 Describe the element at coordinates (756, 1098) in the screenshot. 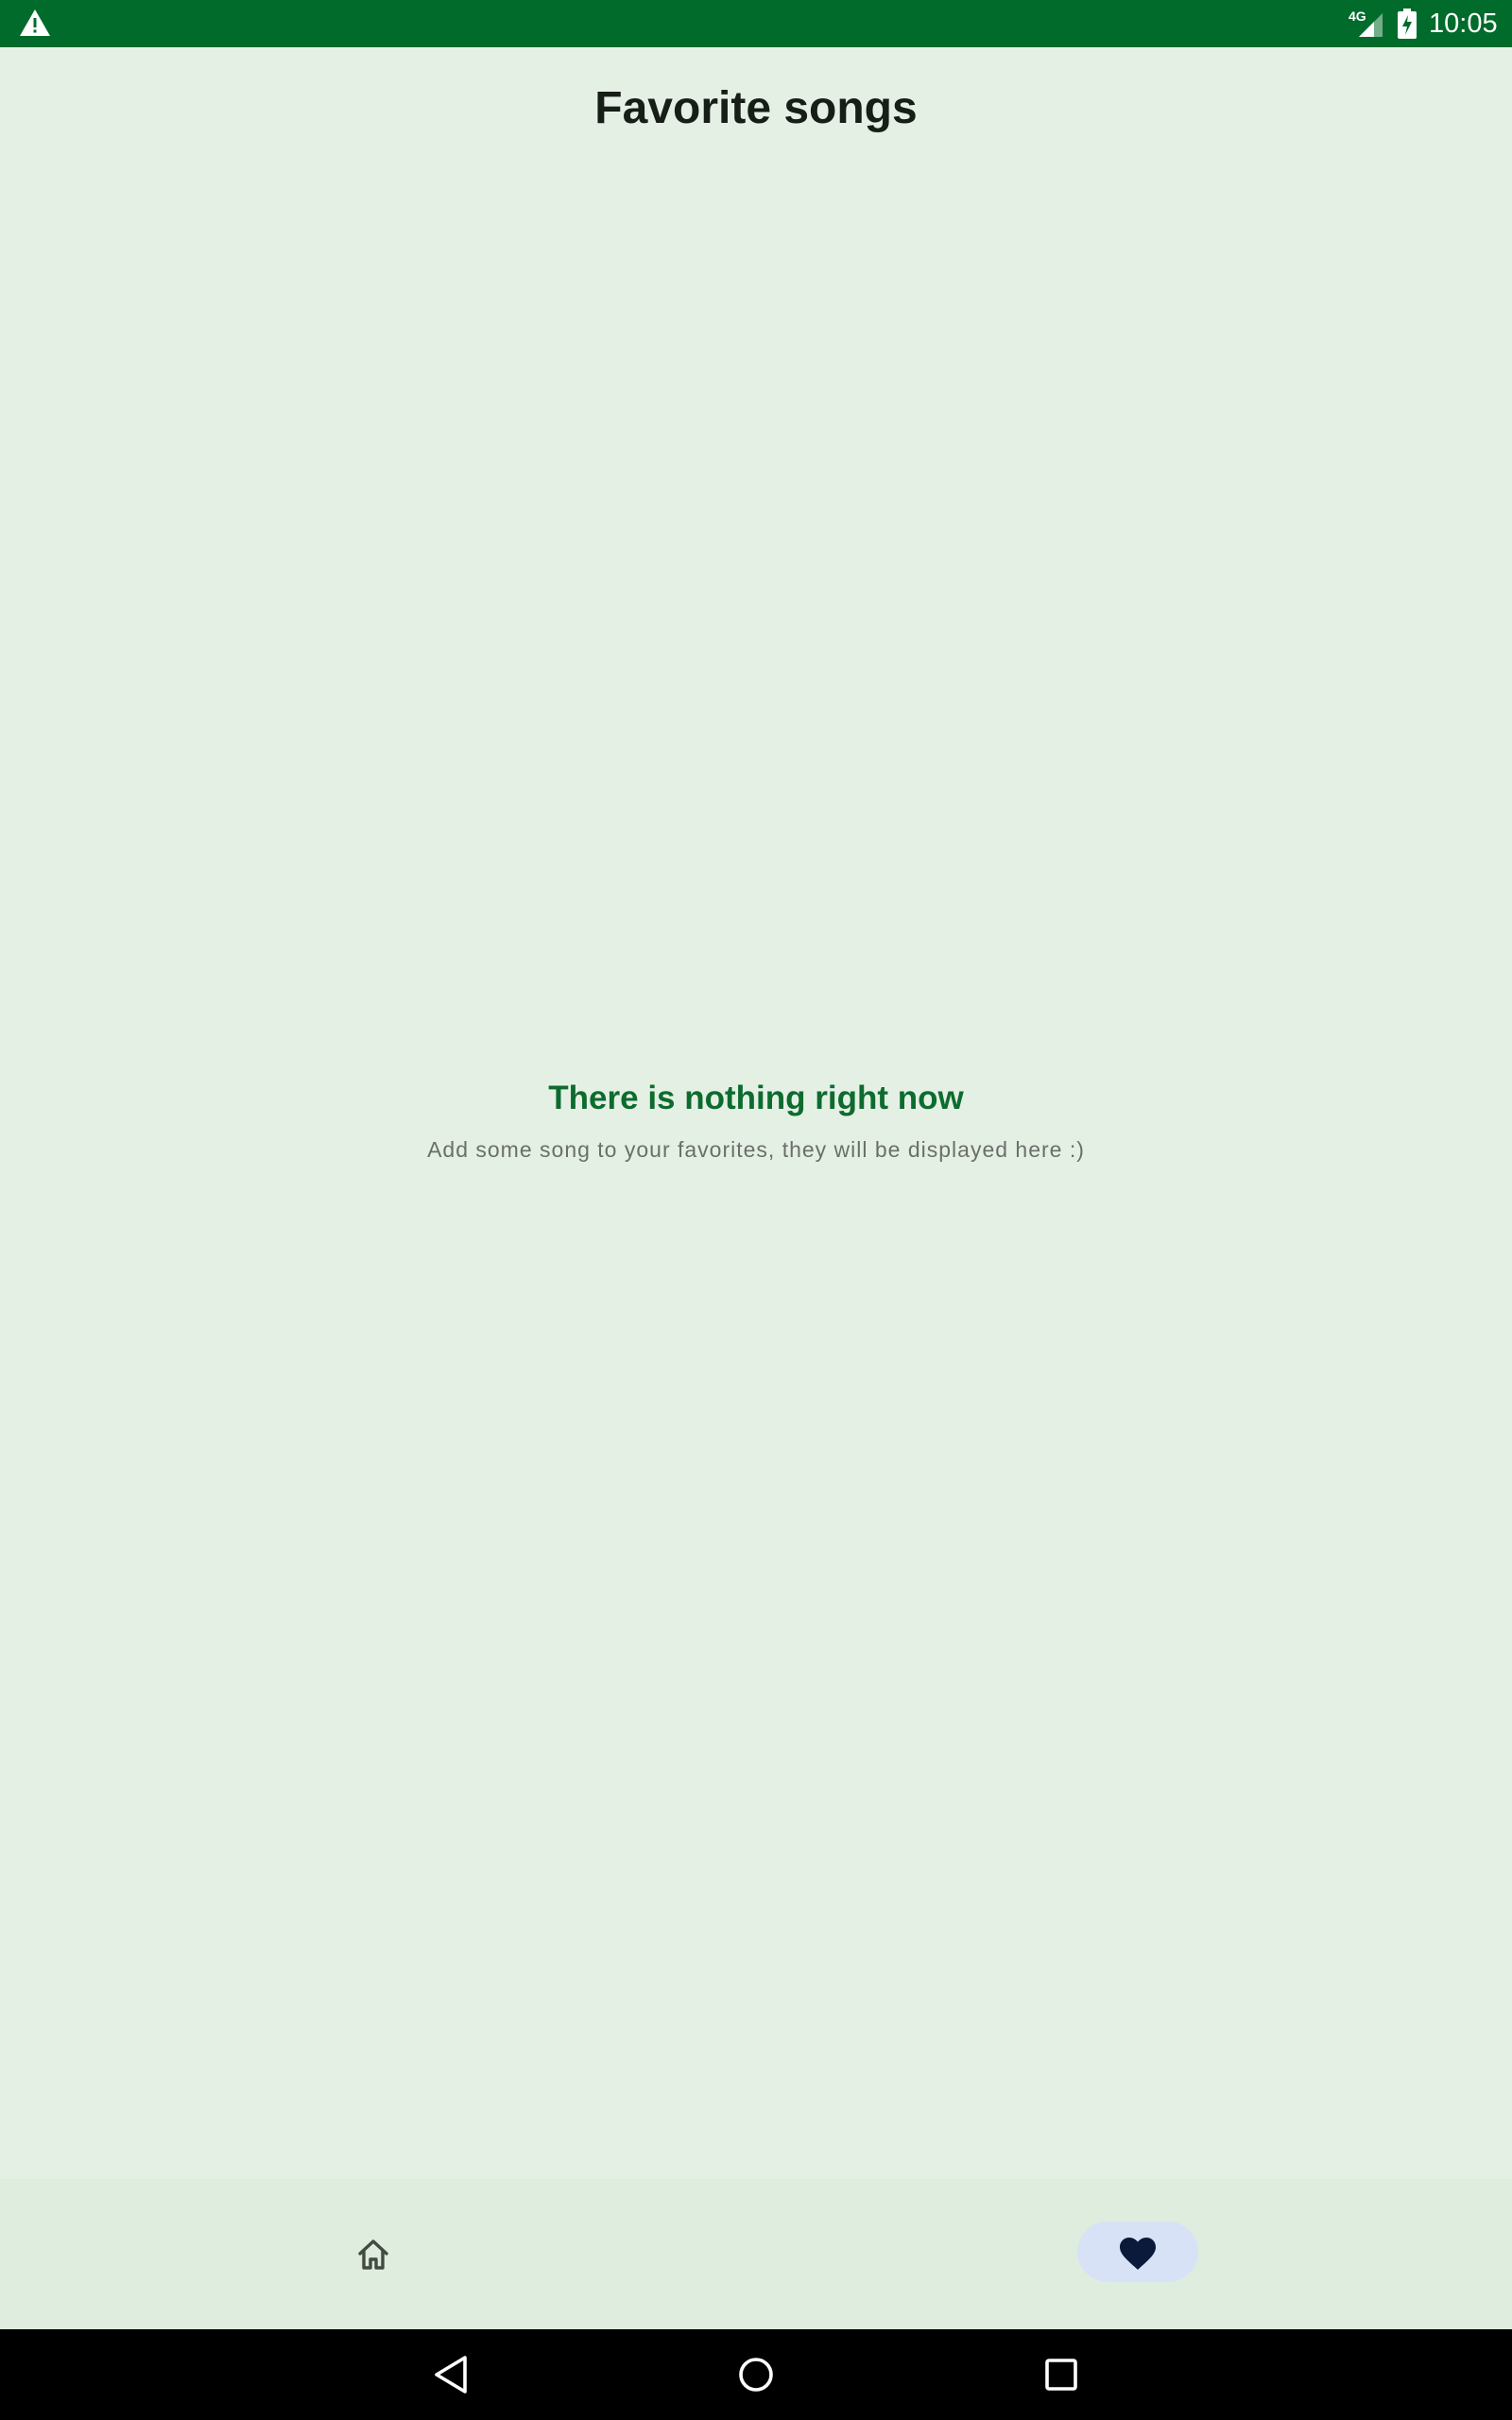

I see `empty-state-title: There is nothing right now` at that location.